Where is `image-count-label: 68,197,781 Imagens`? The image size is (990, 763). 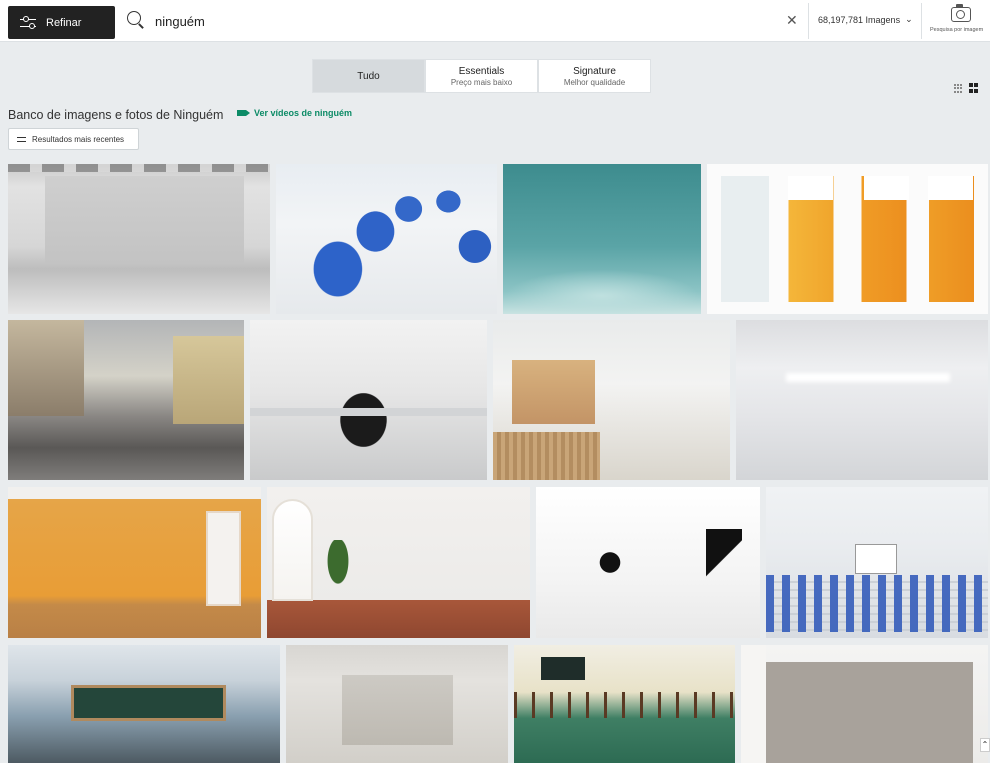 image-count-label: 68,197,781 Imagens is located at coordinates (859, 19).